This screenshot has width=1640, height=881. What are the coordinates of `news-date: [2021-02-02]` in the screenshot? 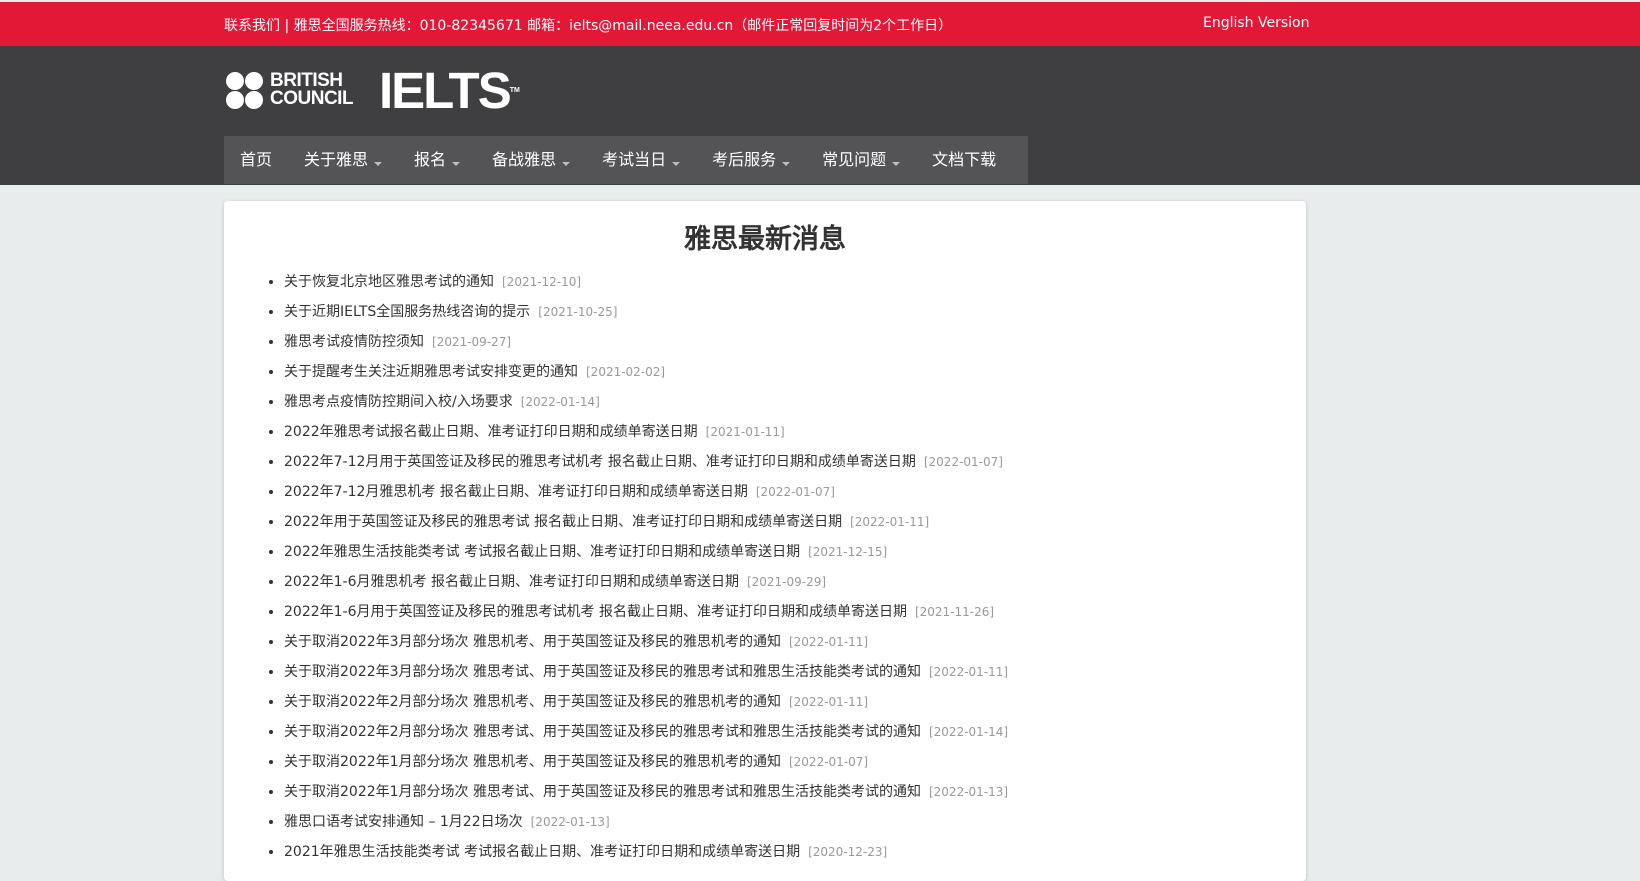 It's located at (626, 372).